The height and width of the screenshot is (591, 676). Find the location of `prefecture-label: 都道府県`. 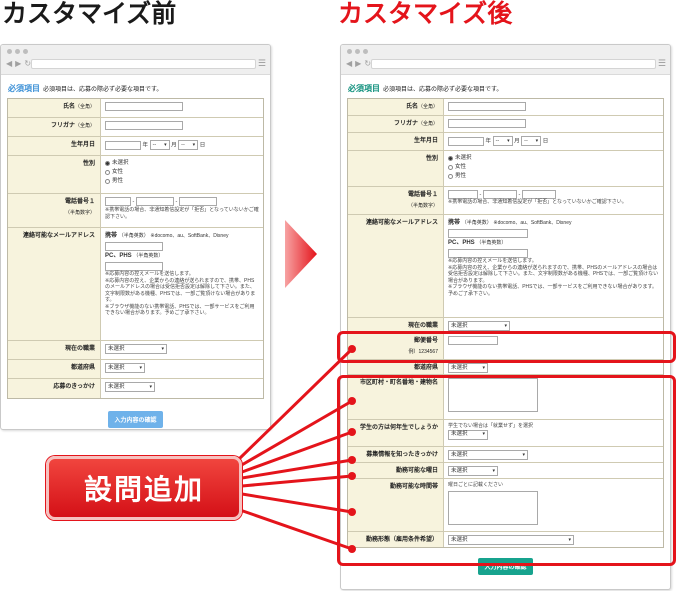

prefecture-label: 都道府県 is located at coordinates (82, 368).